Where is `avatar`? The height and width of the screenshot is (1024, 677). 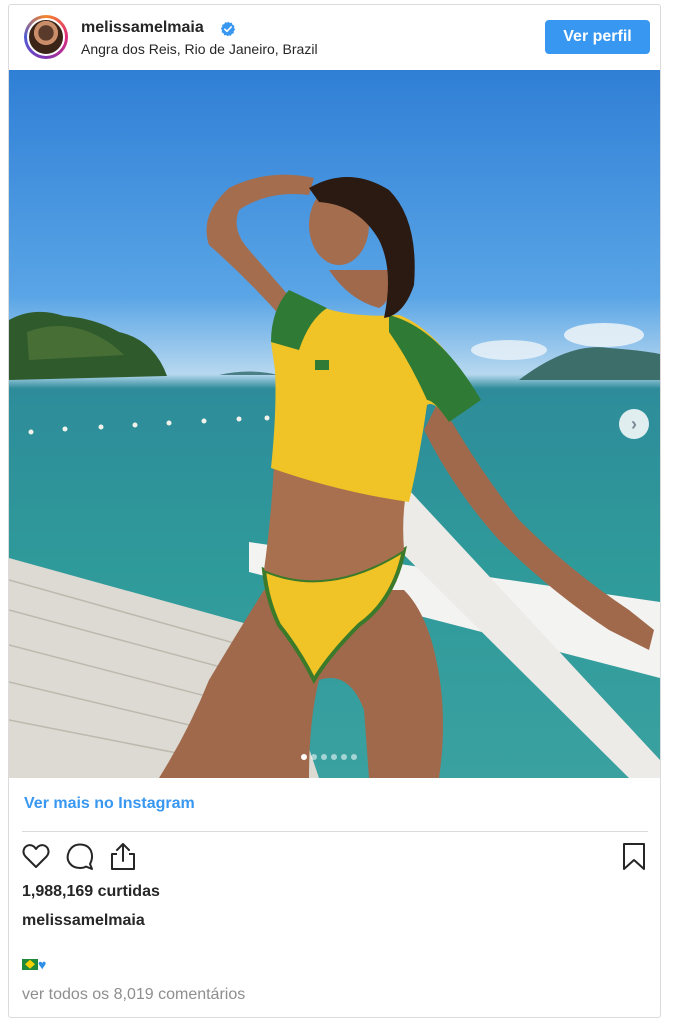 avatar is located at coordinates (46, 37).